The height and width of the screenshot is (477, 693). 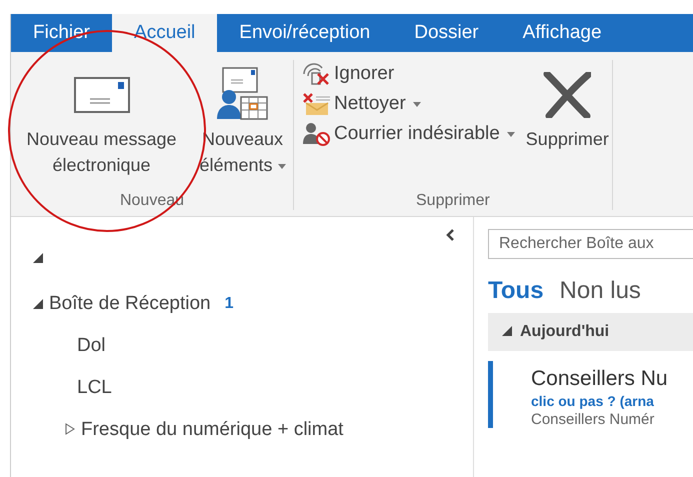 What do you see at coordinates (317, 134) in the screenshot?
I see `blocked-person-icon` at bounding box center [317, 134].